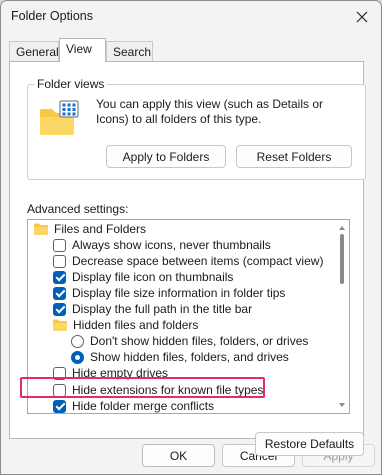 The width and height of the screenshot is (382, 475). I want to click on option-hide-empty-drives: Hide empty drives, so click(110, 373).